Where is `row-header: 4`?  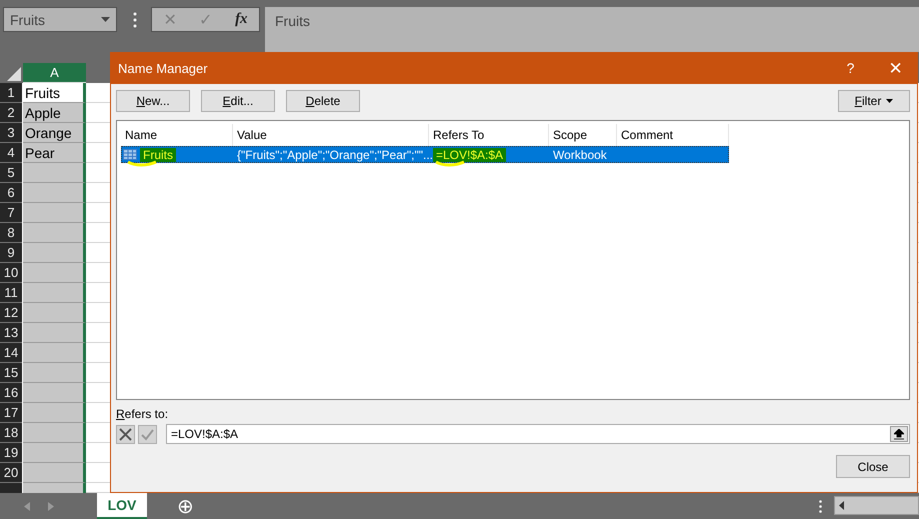
row-header: 4 is located at coordinates (11, 153).